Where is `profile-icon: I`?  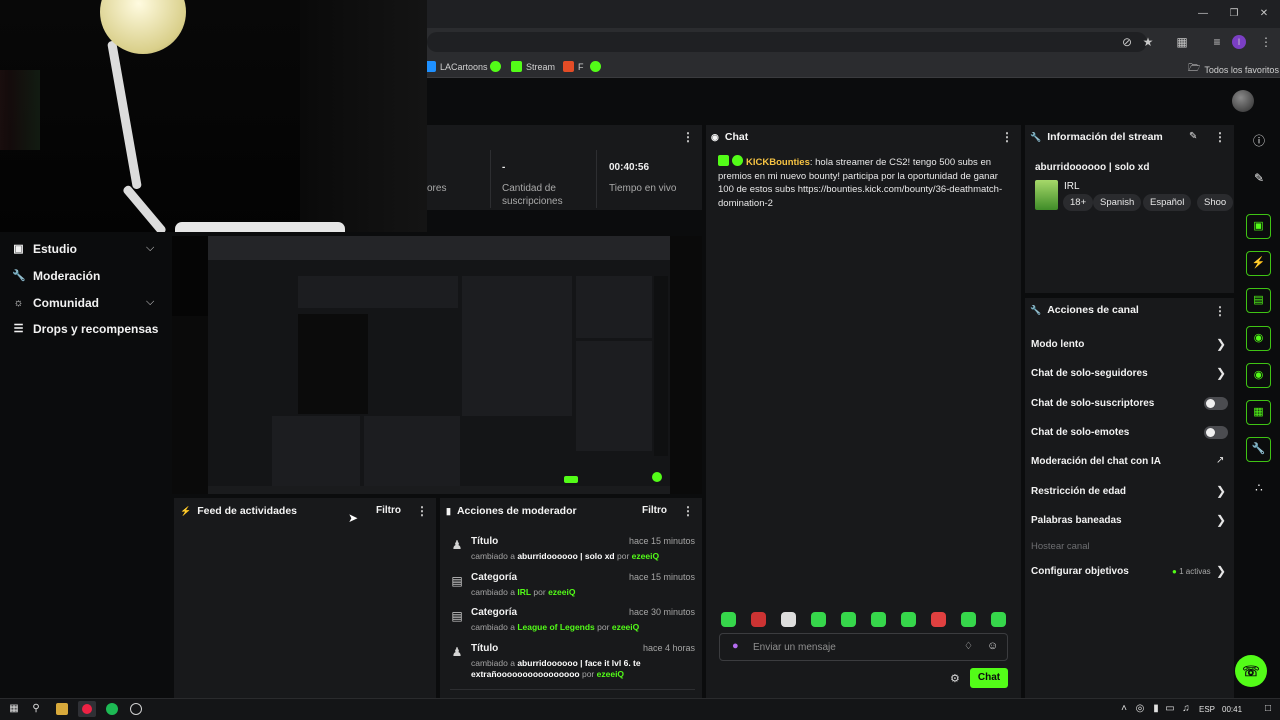
profile-icon: I is located at coordinates (1239, 42).